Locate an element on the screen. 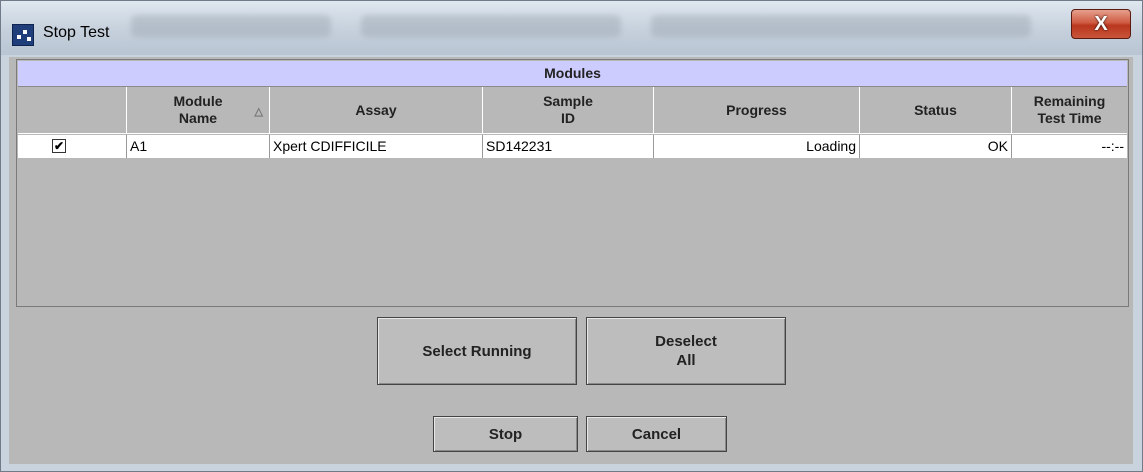  column-header-assay: Assay is located at coordinates (376, 110).